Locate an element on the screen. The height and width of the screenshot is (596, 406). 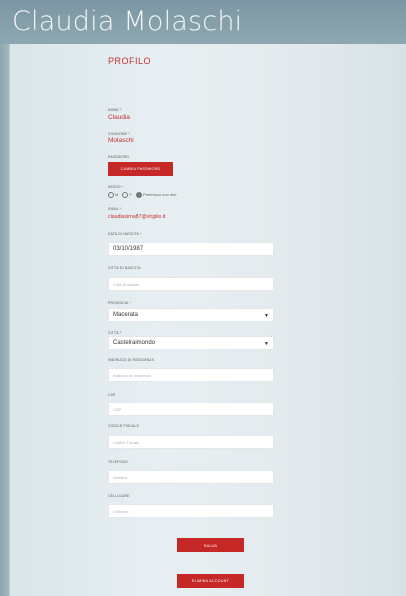
page-header: Claudia Molaschi is located at coordinates (203, 22).